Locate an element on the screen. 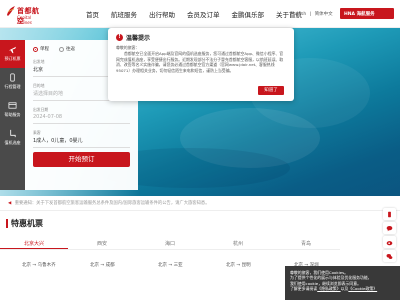  side-tab-checkin: 值机选座 is located at coordinates (12, 138).